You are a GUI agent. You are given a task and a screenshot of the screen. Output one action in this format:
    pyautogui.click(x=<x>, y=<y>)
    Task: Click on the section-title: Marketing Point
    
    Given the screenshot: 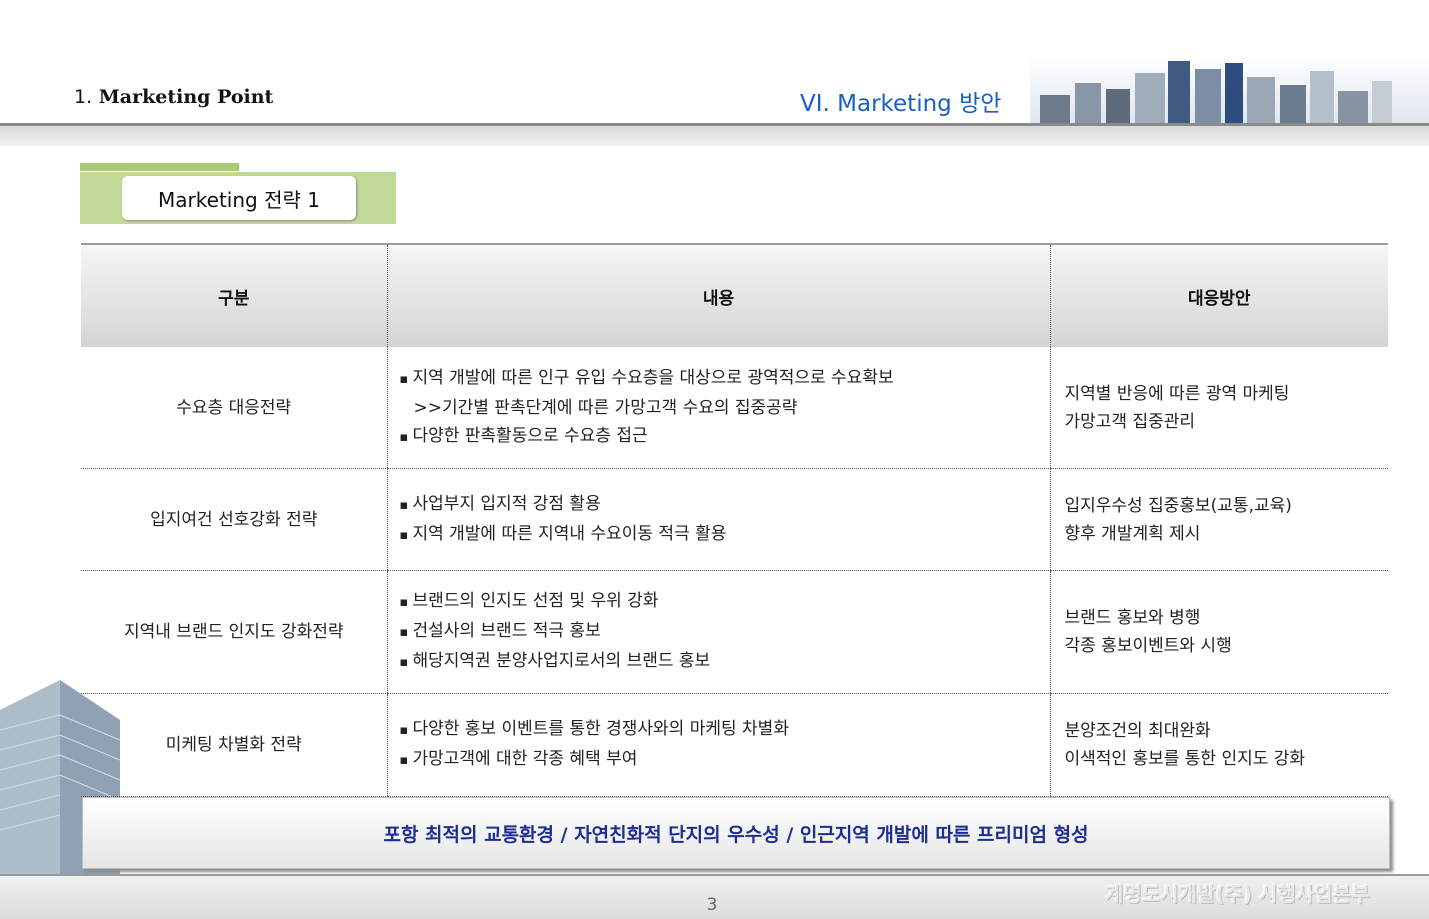 What is the action you would take?
    pyautogui.click(x=186, y=97)
    